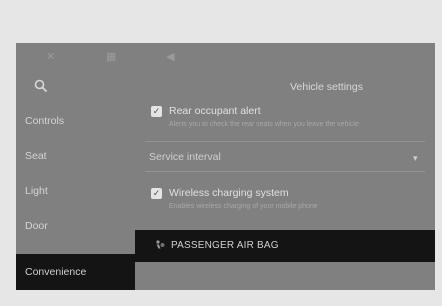 This screenshot has width=442, height=306. I want to click on service-interval-label: Service interval, so click(185, 157).